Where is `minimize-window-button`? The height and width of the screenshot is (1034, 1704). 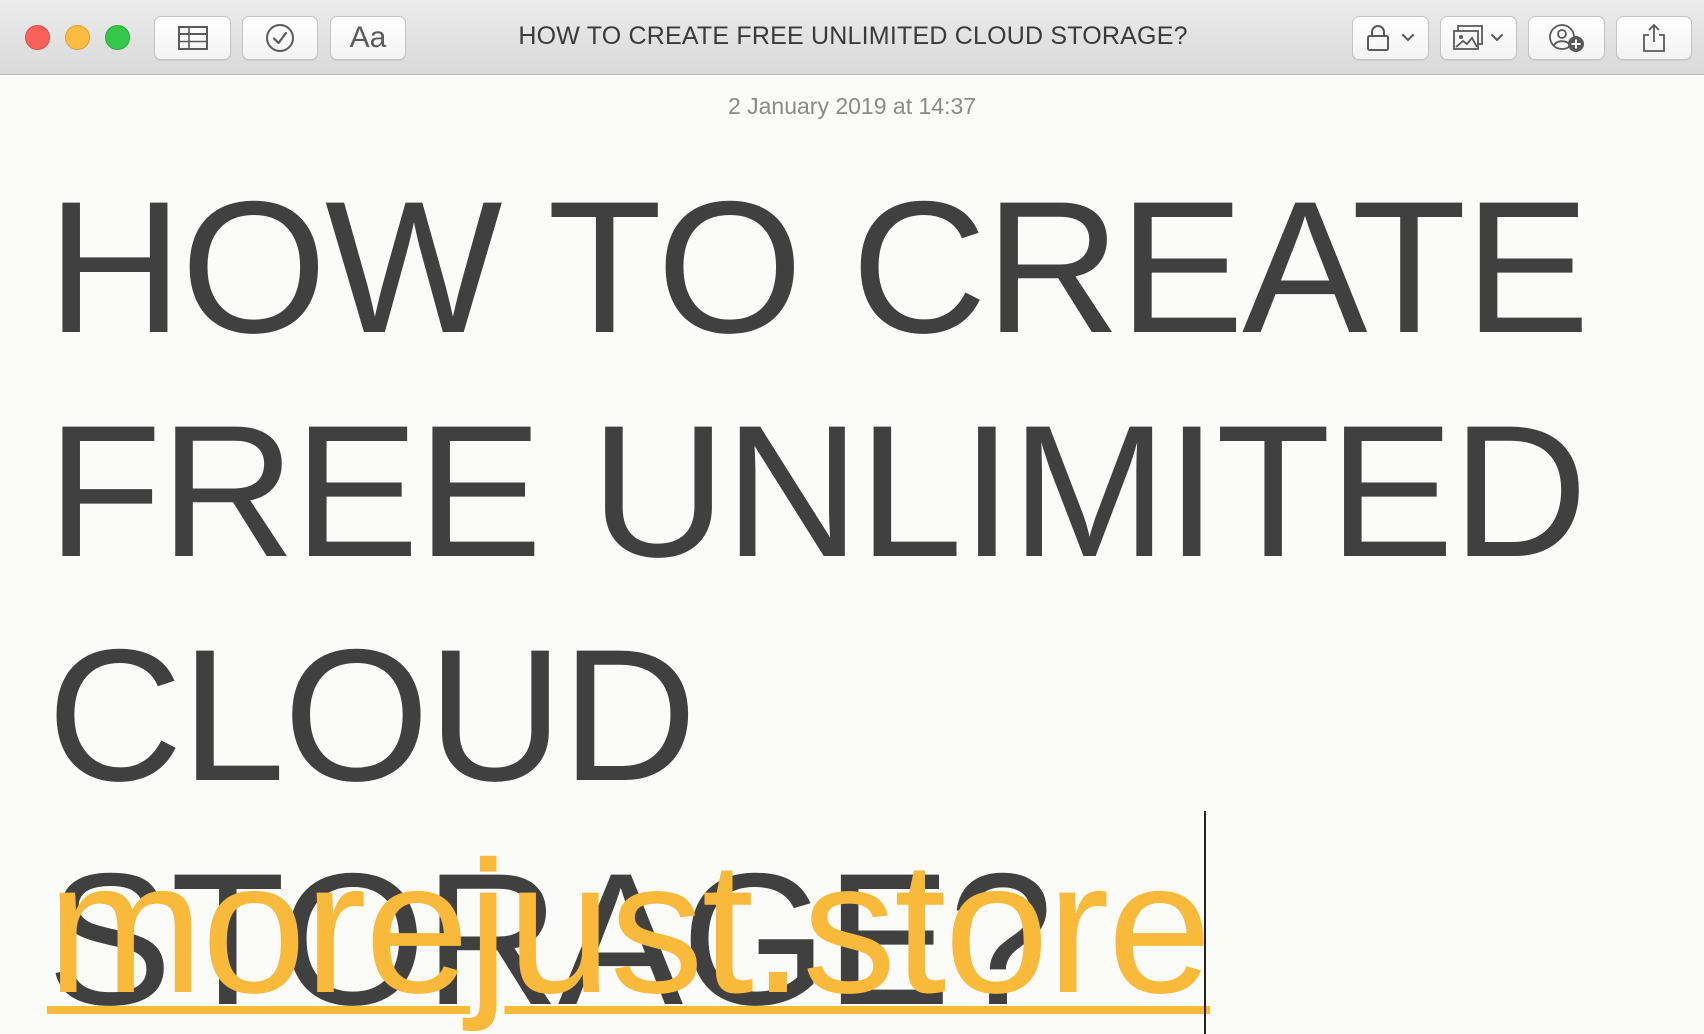
minimize-window-button is located at coordinates (77, 37).